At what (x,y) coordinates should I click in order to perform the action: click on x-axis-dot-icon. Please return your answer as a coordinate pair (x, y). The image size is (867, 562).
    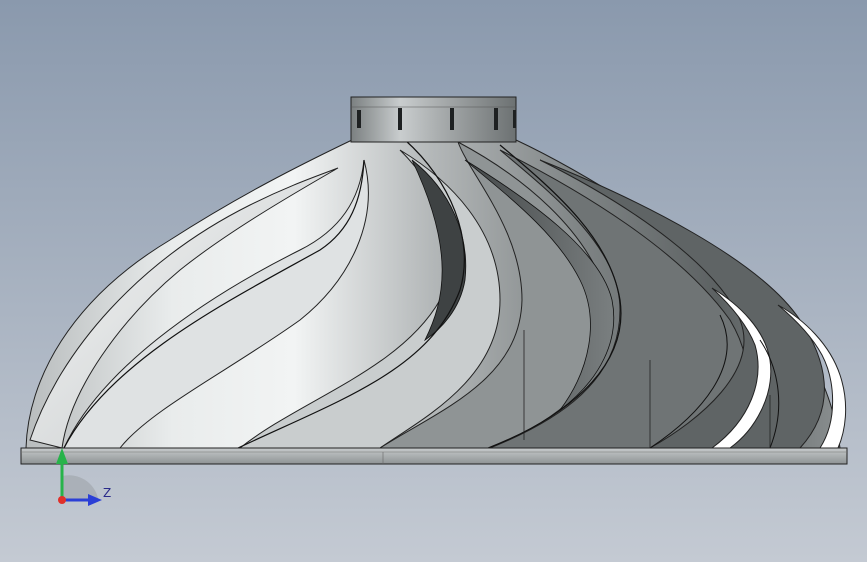
    Looking at the image, I should click on (62, 500).